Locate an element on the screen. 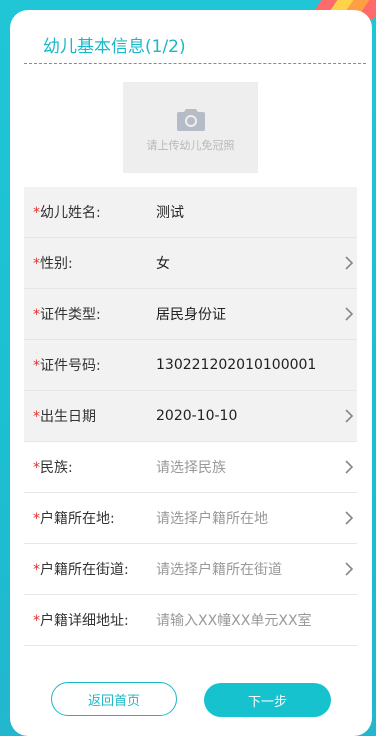  photo-upload: 请上传幼儿免冠照 is located at coordinates (190, 127).